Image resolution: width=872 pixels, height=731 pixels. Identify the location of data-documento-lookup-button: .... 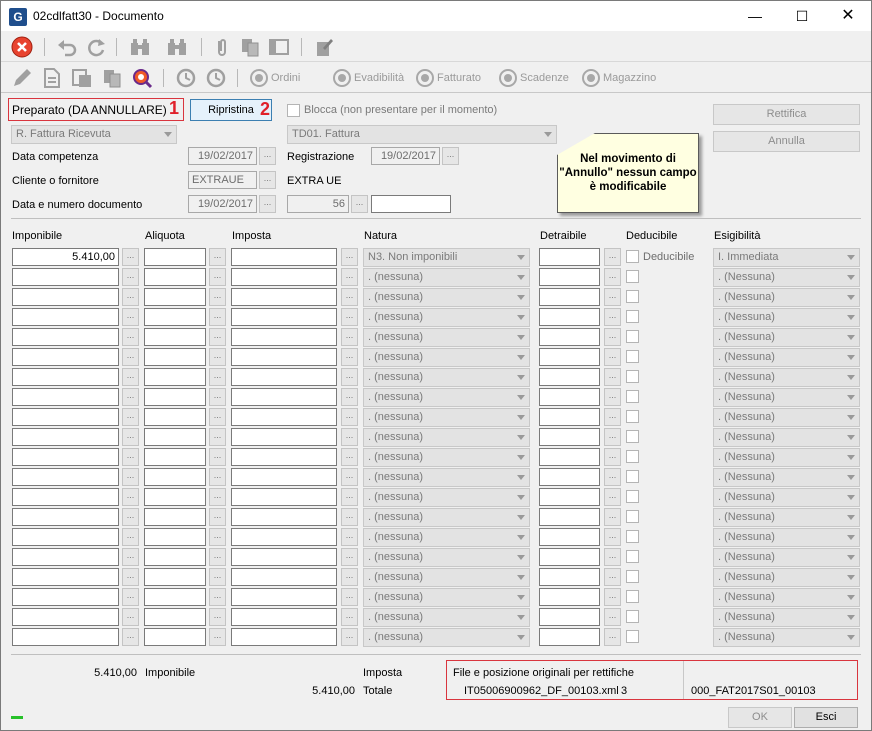
(267, 204).